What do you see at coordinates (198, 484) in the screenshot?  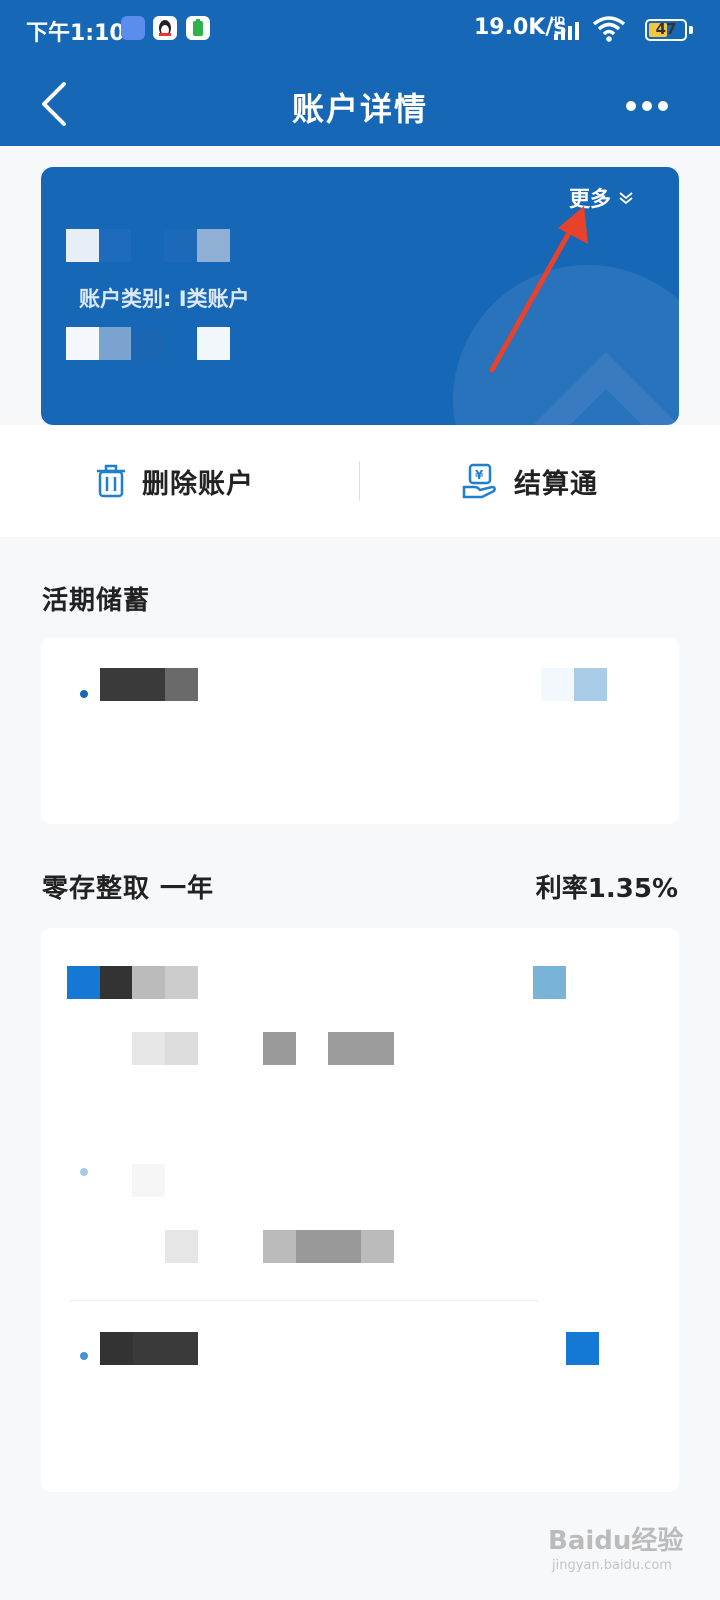 I see `delete-account-label: 删除账户` at bounding box center [198, 484].